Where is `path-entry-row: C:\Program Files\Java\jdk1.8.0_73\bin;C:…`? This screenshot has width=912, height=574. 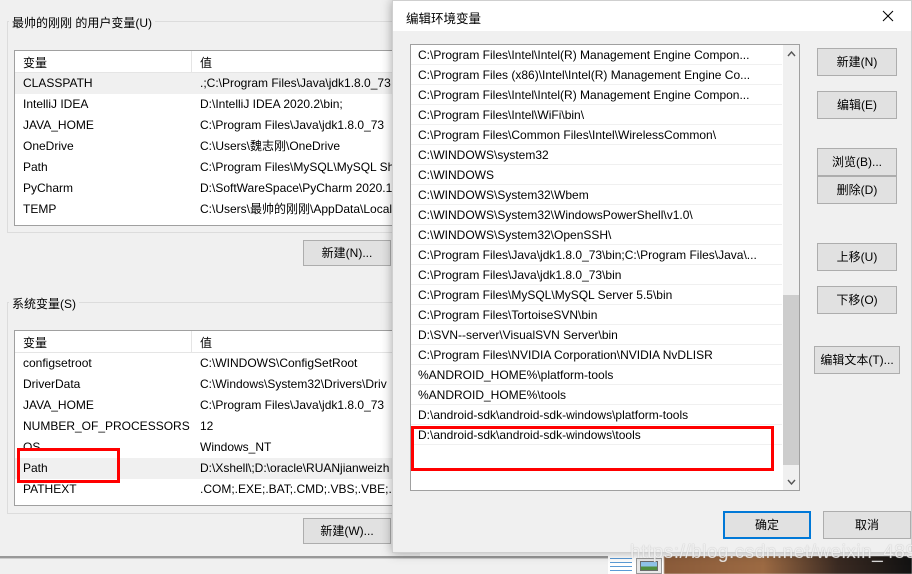 path-entry-row: C:\Program Files\Java\jdk1.8.0_73\bin;C:… is located at coordinates (596, 255).